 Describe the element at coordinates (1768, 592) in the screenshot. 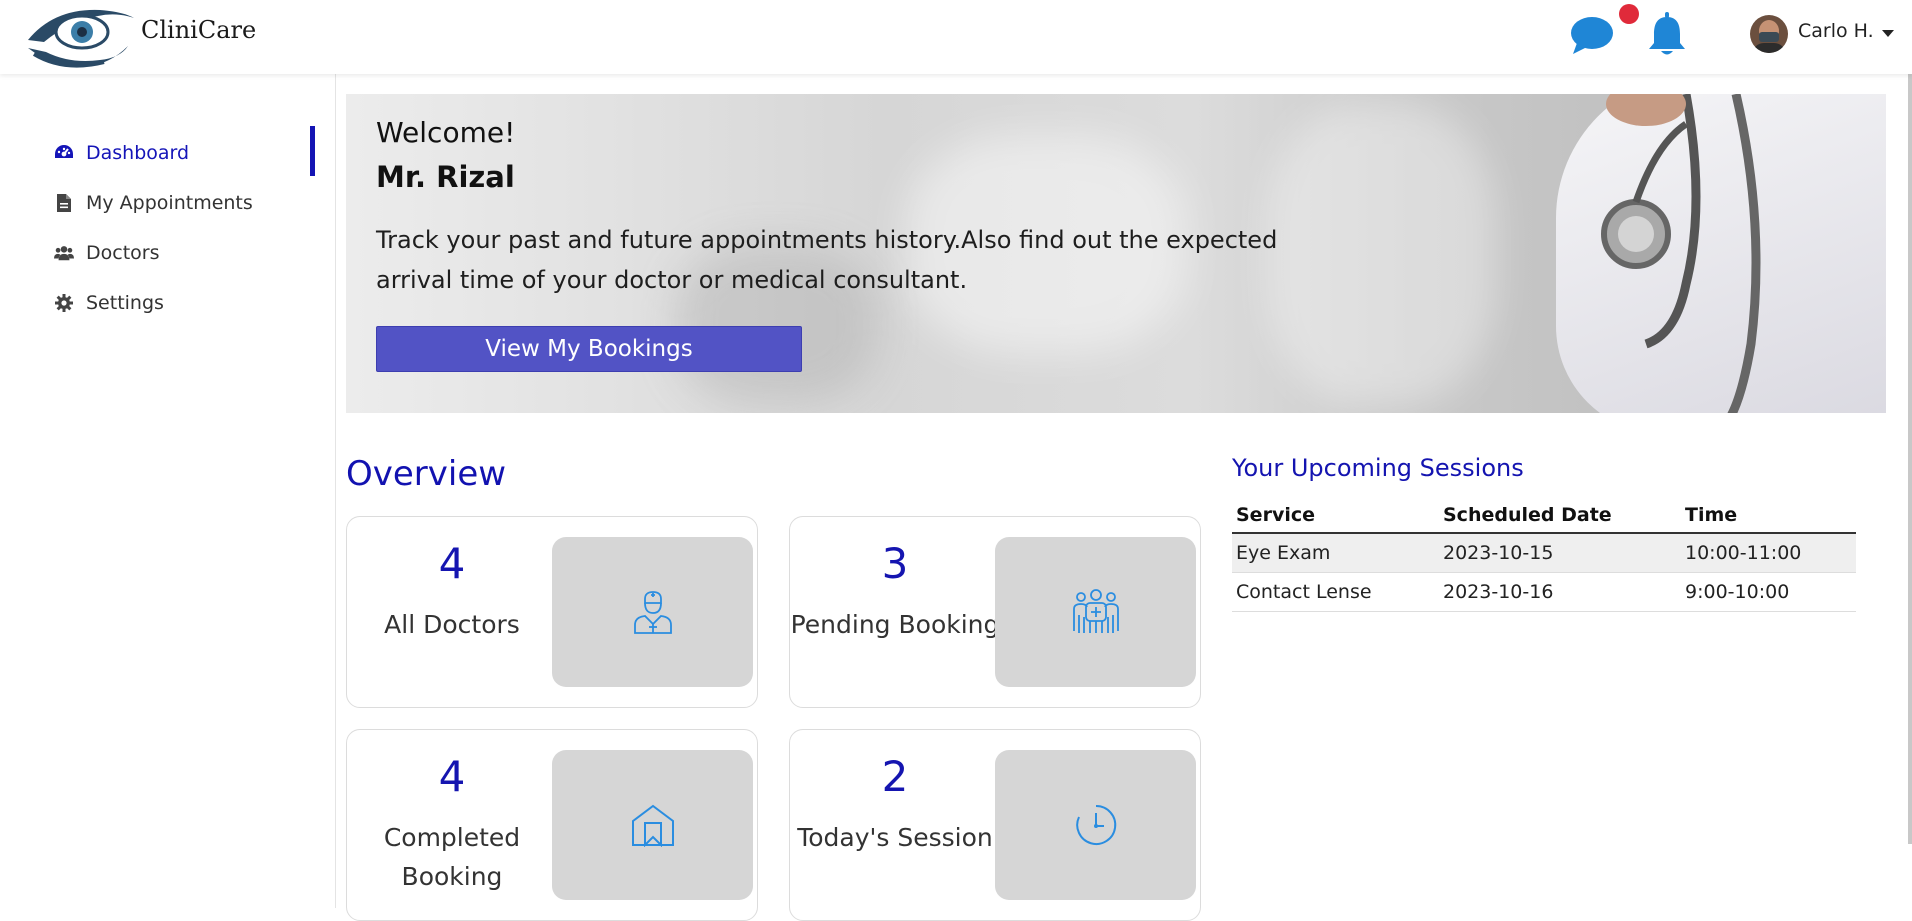

I see `cell-time: 9:00-10:00` at that location.